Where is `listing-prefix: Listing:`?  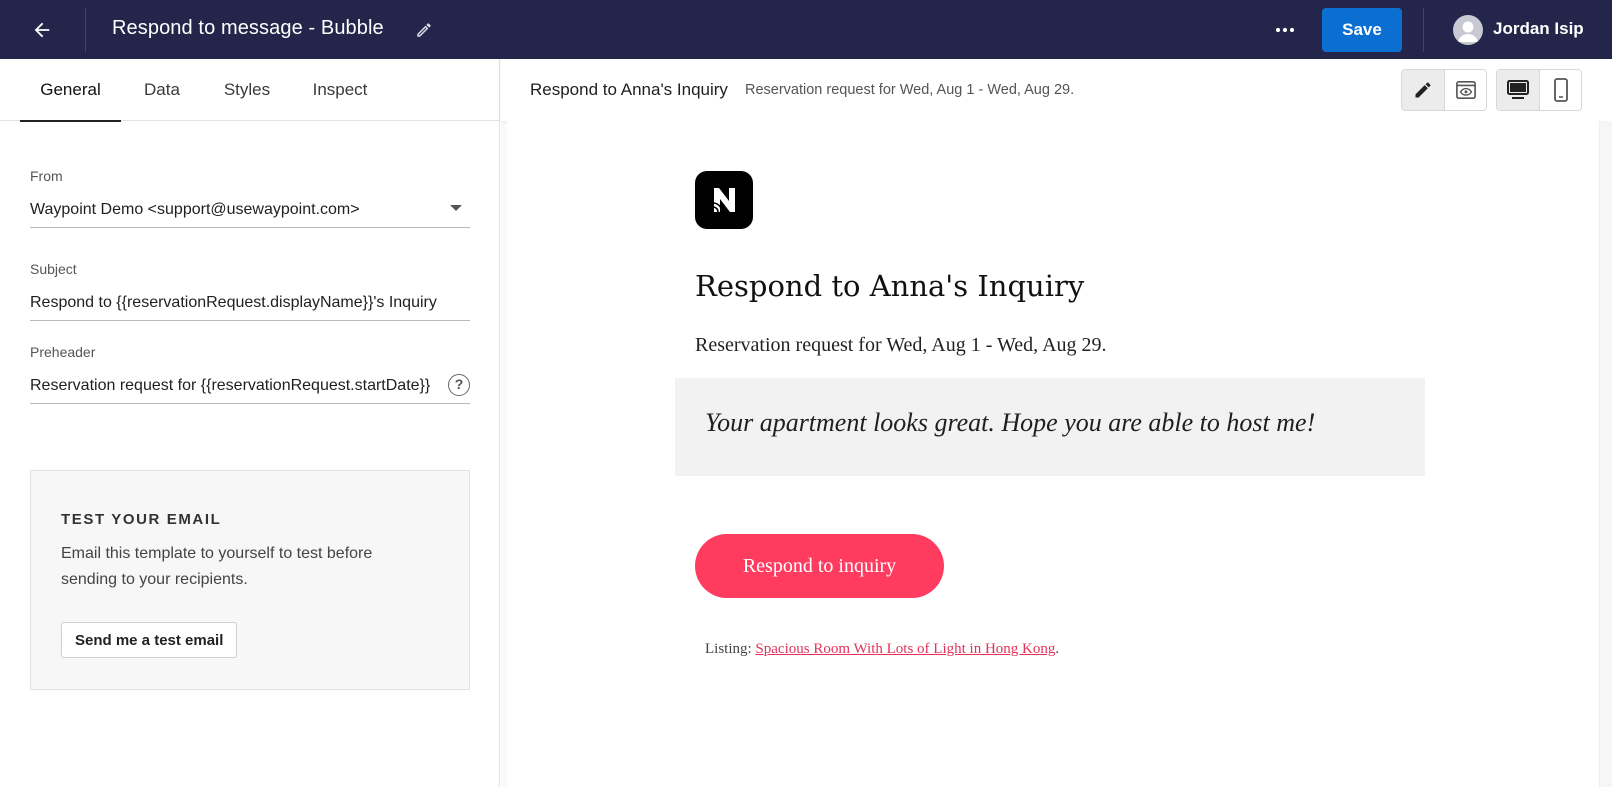
listing-prefix: Listing: is located at coordinates (730, 649).